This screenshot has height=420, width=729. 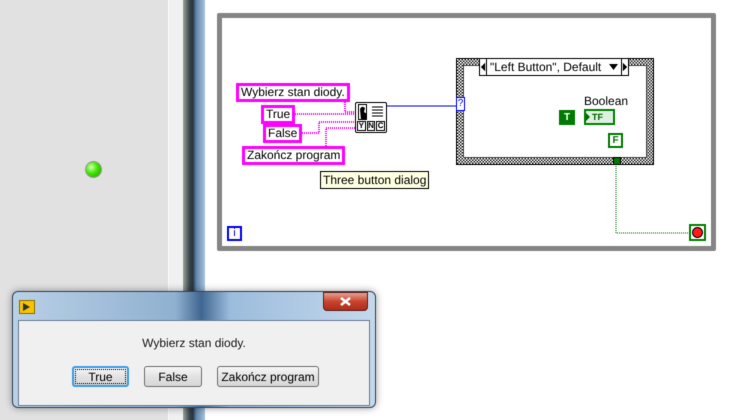 What do you see at coordinates (613, 67) in the screenshot?
I see `dropdown-arrow-icon` at bounding box center [613, 67].